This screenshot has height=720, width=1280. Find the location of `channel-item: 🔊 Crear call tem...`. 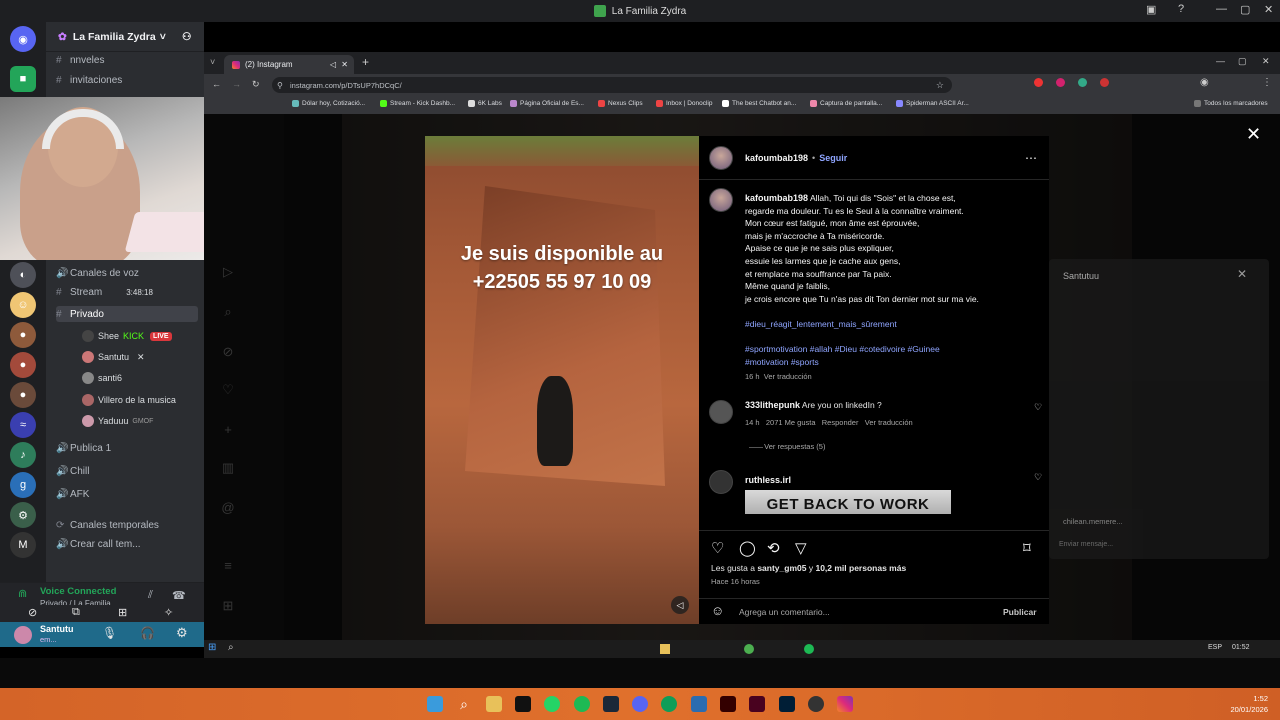

channel-item: 🔊 Crear call tem... is located at coordinates (98, 544).